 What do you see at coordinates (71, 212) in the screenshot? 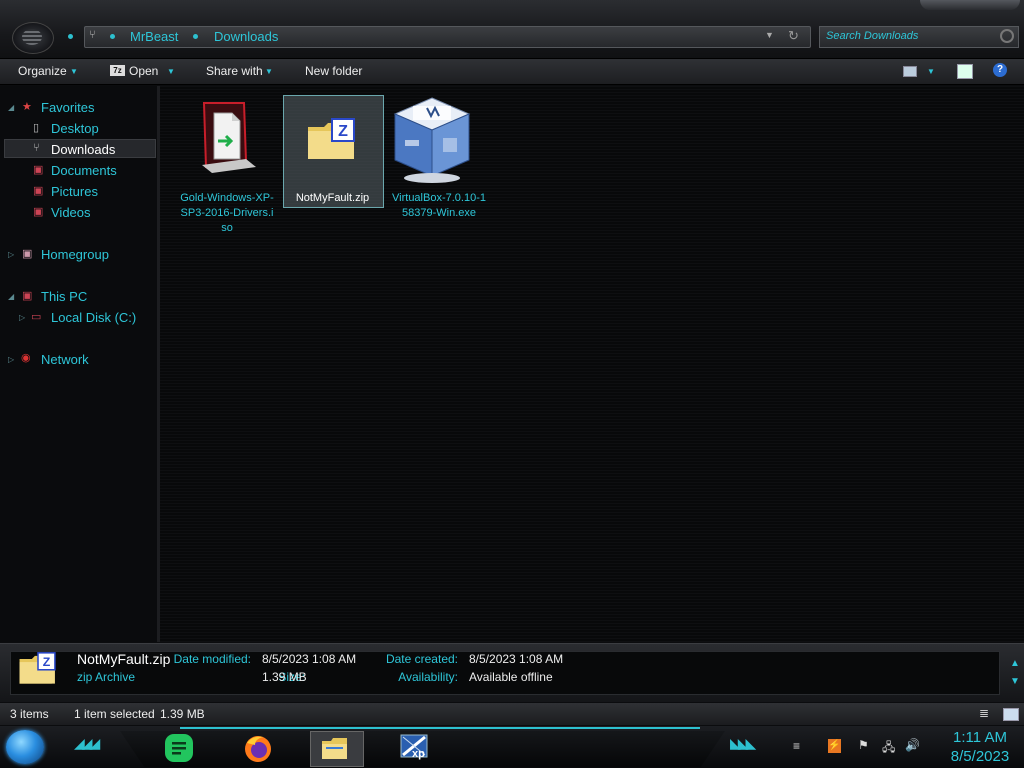
I see `nav-videos: Videos` at bounding box center [71, 212].